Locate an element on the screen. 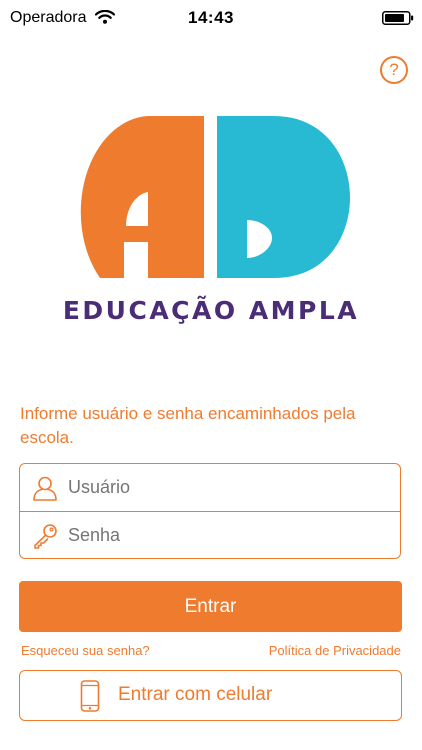 The height and width of the screenshot is (750, 422). cellphone-login-button: Entrar com celular is located at coordinates (210, 695).